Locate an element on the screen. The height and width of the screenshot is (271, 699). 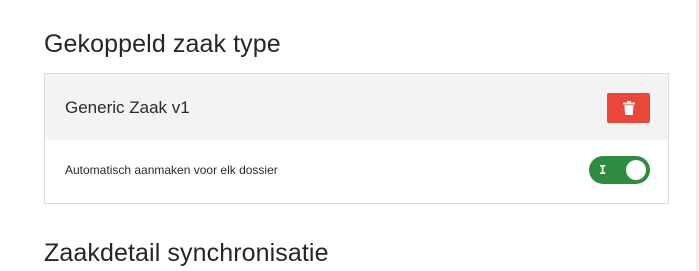
toggle-knob is located at coordinates (636, 170).